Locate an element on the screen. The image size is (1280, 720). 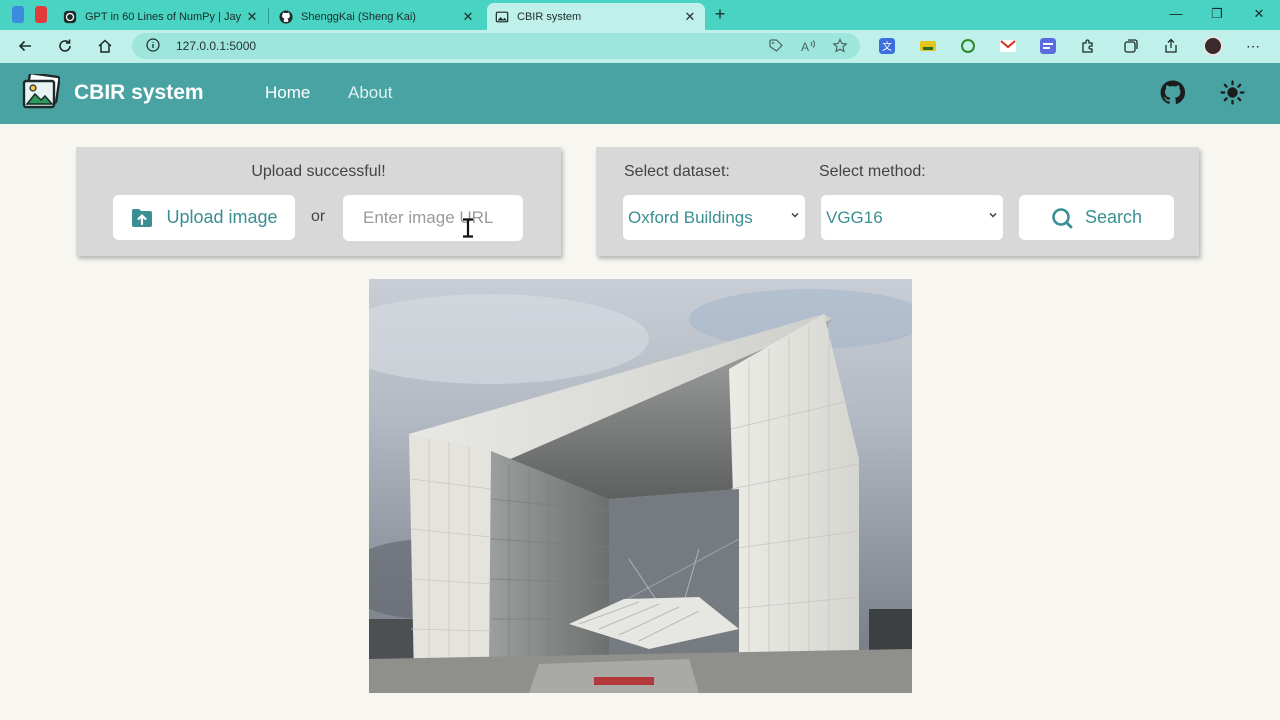
upload-image-label: Upload image is located at coordinates (222, 217).